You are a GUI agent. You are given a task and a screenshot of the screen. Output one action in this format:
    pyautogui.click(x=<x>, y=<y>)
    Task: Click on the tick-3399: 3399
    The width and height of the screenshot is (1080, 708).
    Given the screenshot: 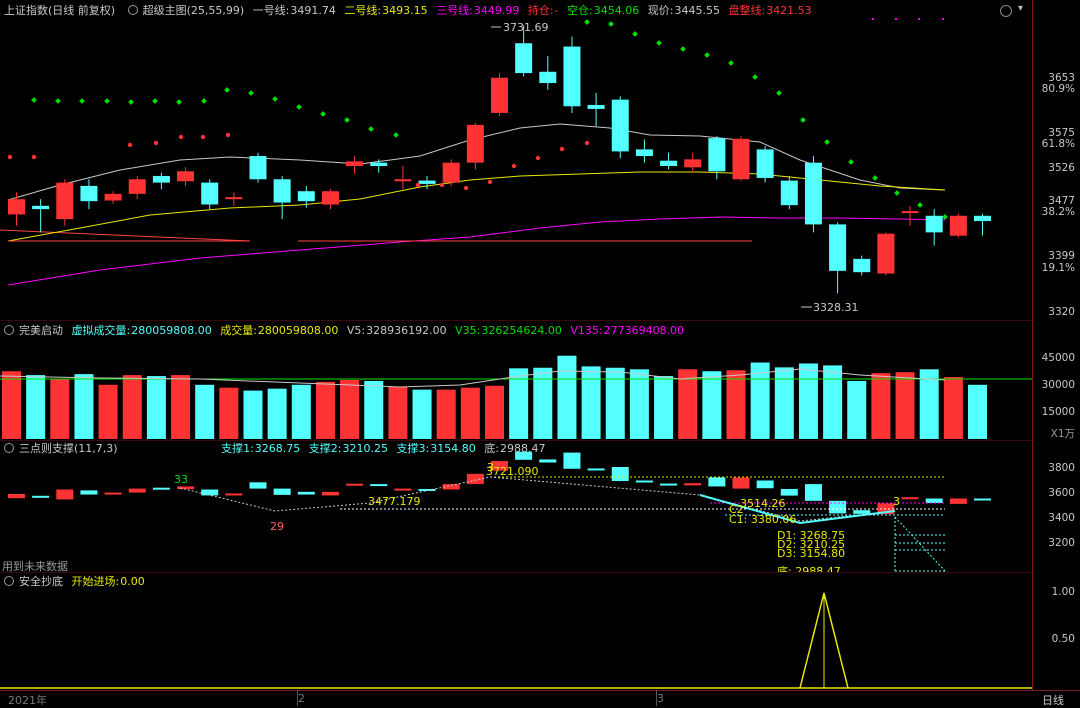 What is the action you would take?
    pyautogui.click(x=1061, y=256)
    